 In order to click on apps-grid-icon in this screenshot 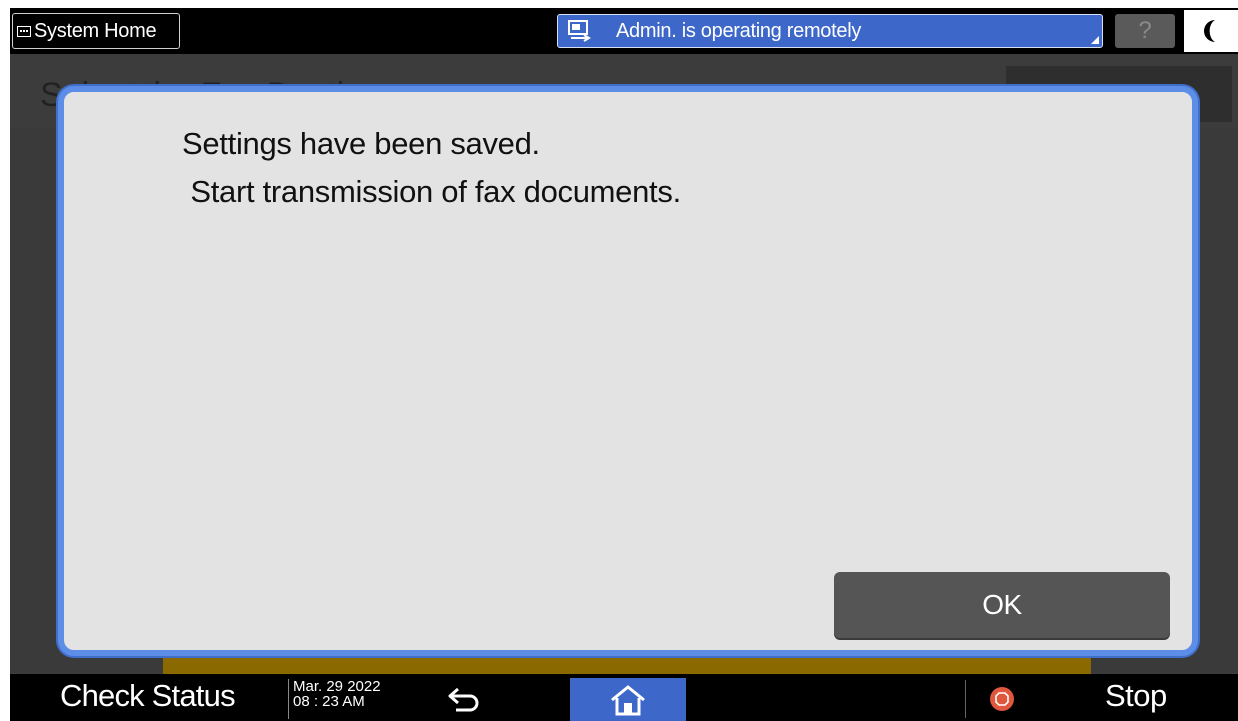, I will do `click(24, 31)`.